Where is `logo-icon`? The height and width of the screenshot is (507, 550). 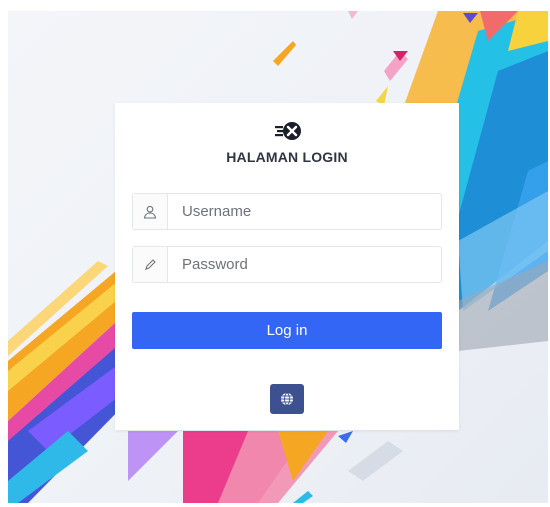
logo-icon is located at coordinates (288, 131).